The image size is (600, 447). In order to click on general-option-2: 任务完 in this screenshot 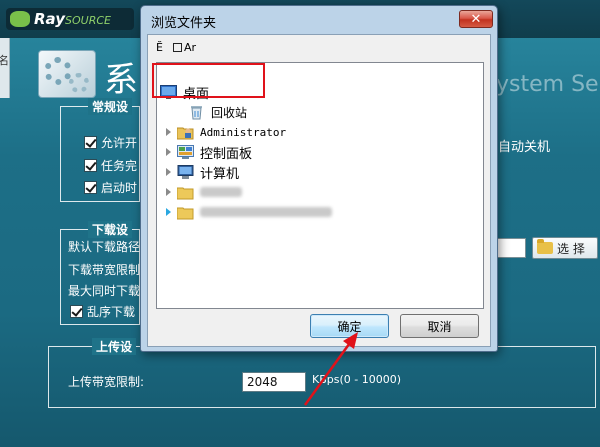, I will do `click(110, 165)`.